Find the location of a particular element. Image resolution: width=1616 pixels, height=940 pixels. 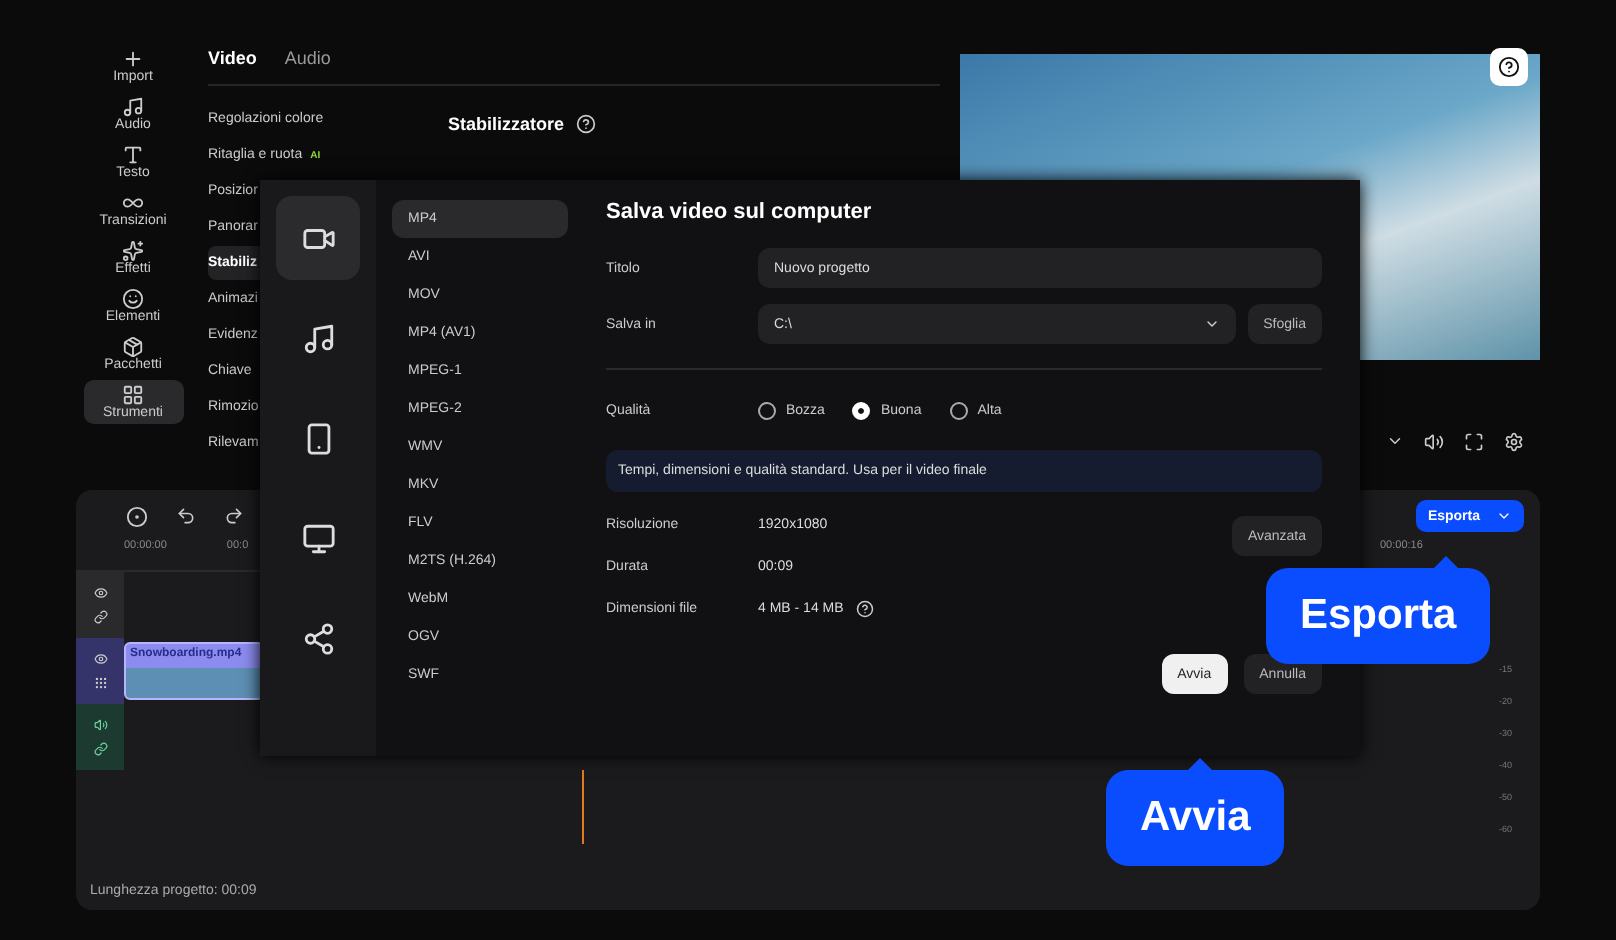

undo-icon is located at coordinates (186, 516).